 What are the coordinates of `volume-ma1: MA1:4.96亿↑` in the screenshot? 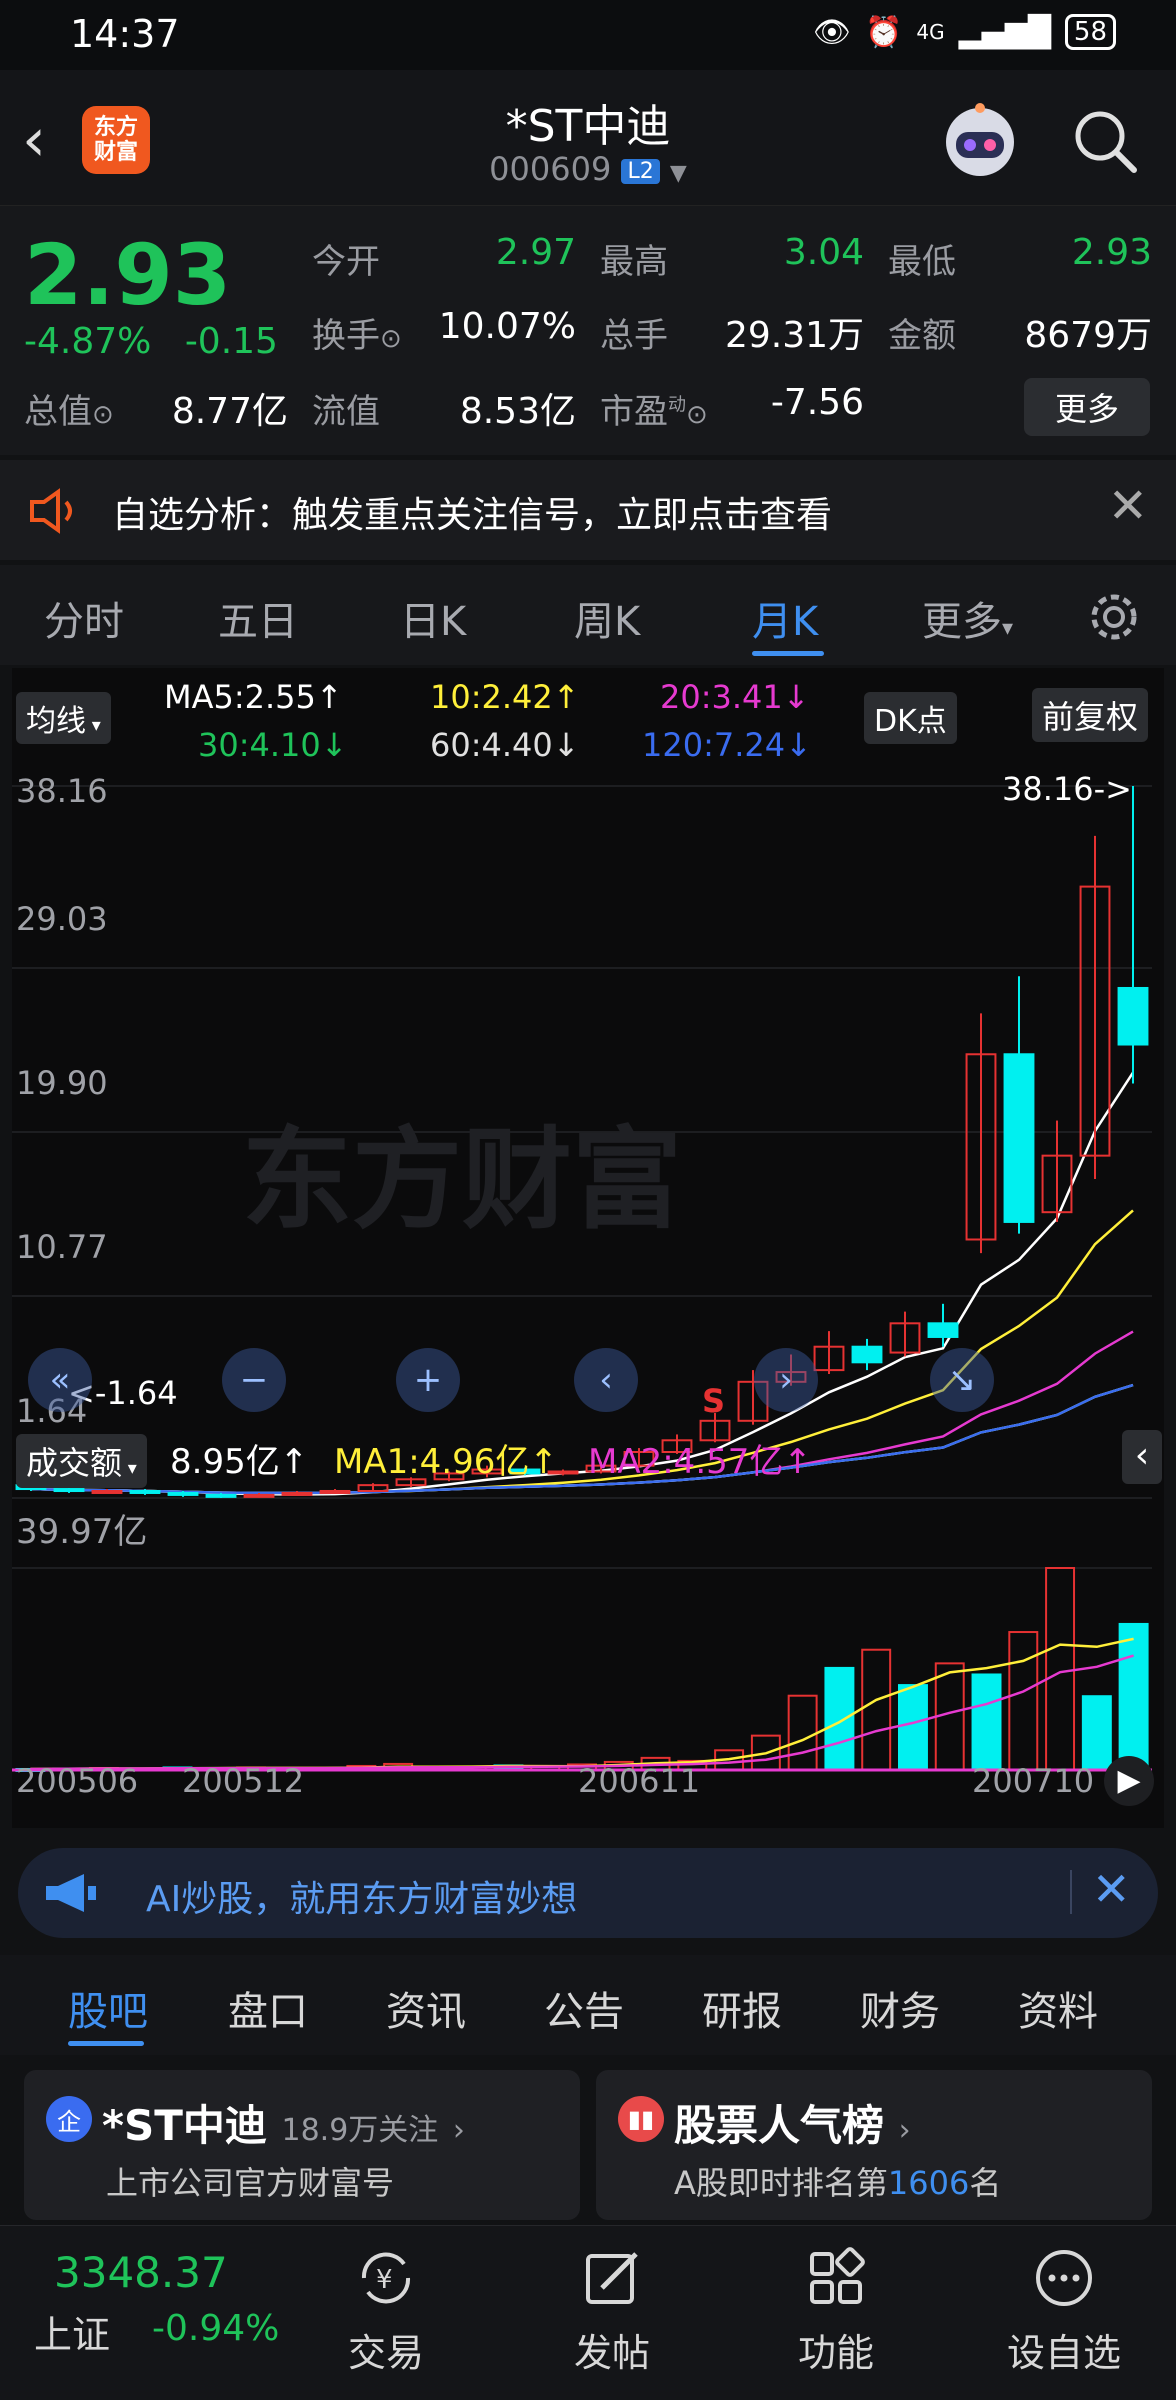 It's located at (446, 1462).